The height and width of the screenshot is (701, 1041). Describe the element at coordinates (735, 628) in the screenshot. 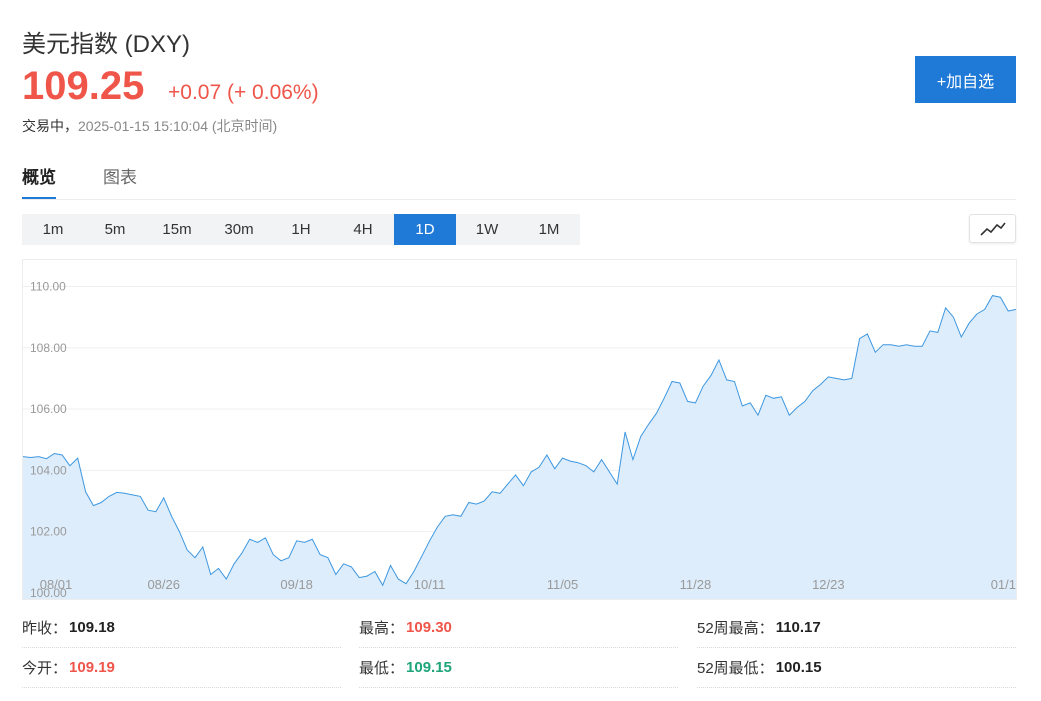

I see `high52-label: 52周最高：` at that location.